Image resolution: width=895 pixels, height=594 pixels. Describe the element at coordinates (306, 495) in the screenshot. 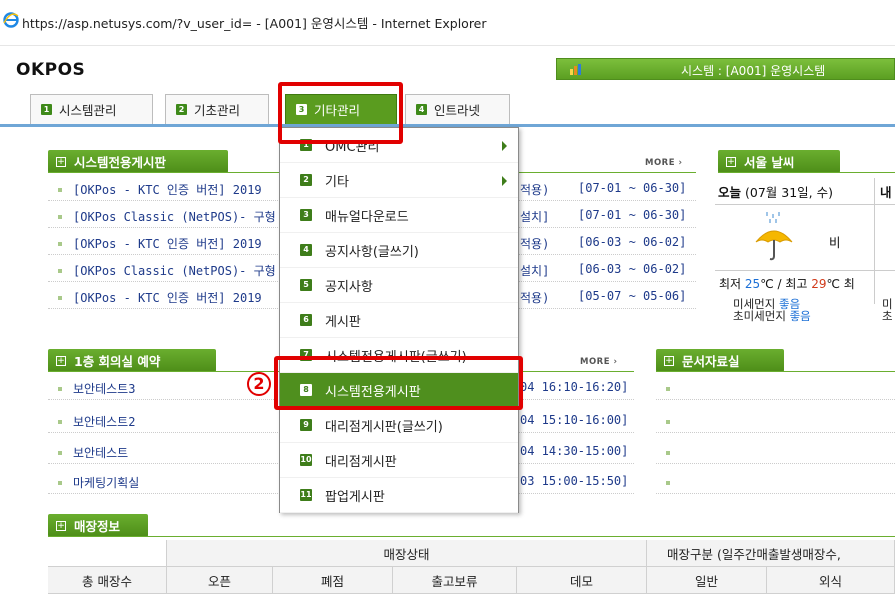

I see `menu-number: 11` at that location.